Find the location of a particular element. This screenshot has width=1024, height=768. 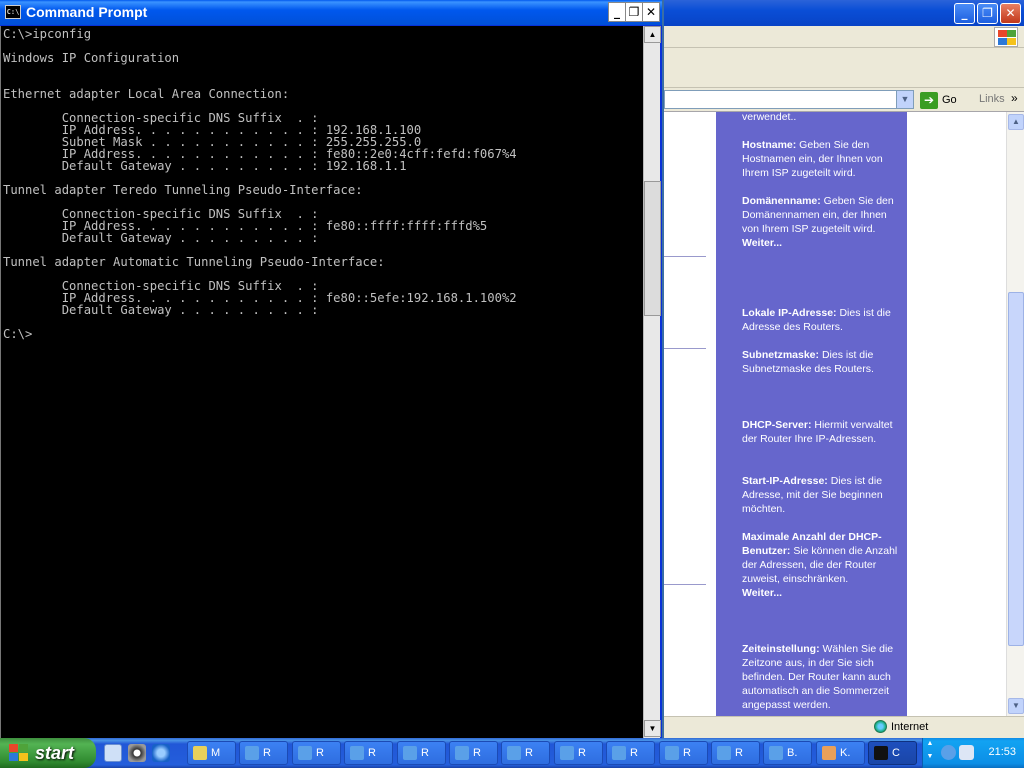

taskbar-button: C is located at coordinates (892, 753).